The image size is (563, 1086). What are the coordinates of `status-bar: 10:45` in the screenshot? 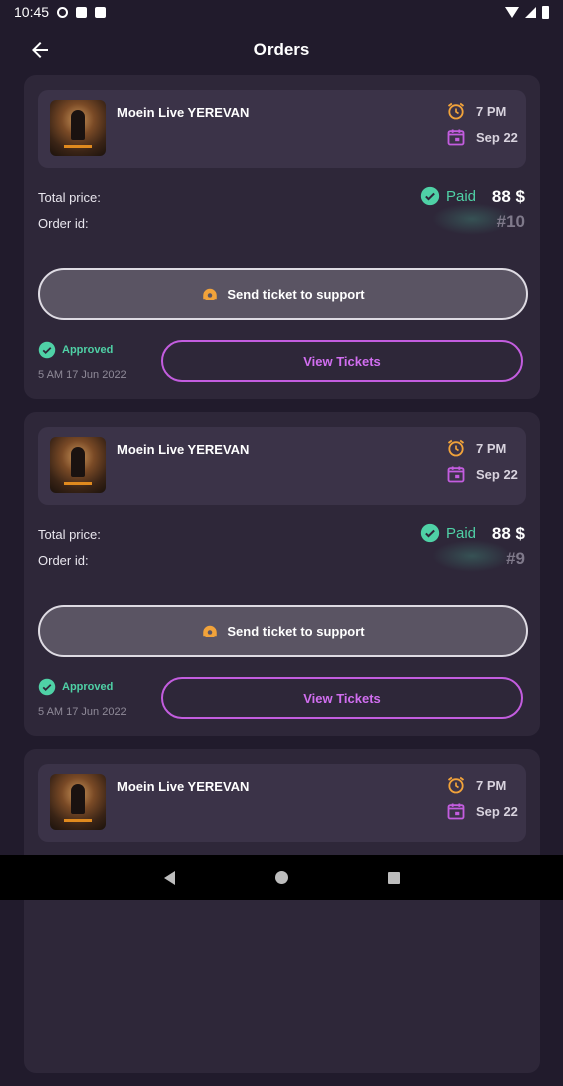 It's located at (281, 12).